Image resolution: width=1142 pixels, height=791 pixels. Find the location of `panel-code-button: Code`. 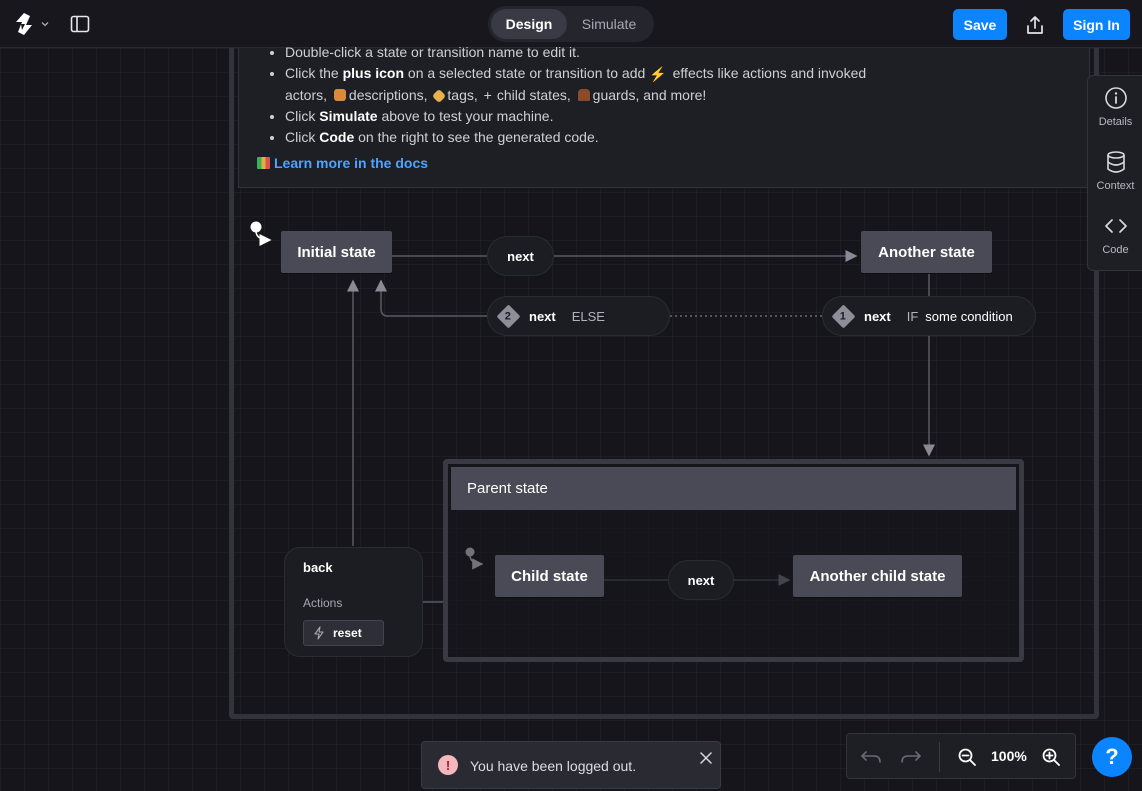

panel-code-button: Code is located at coordinates (1115, 244).